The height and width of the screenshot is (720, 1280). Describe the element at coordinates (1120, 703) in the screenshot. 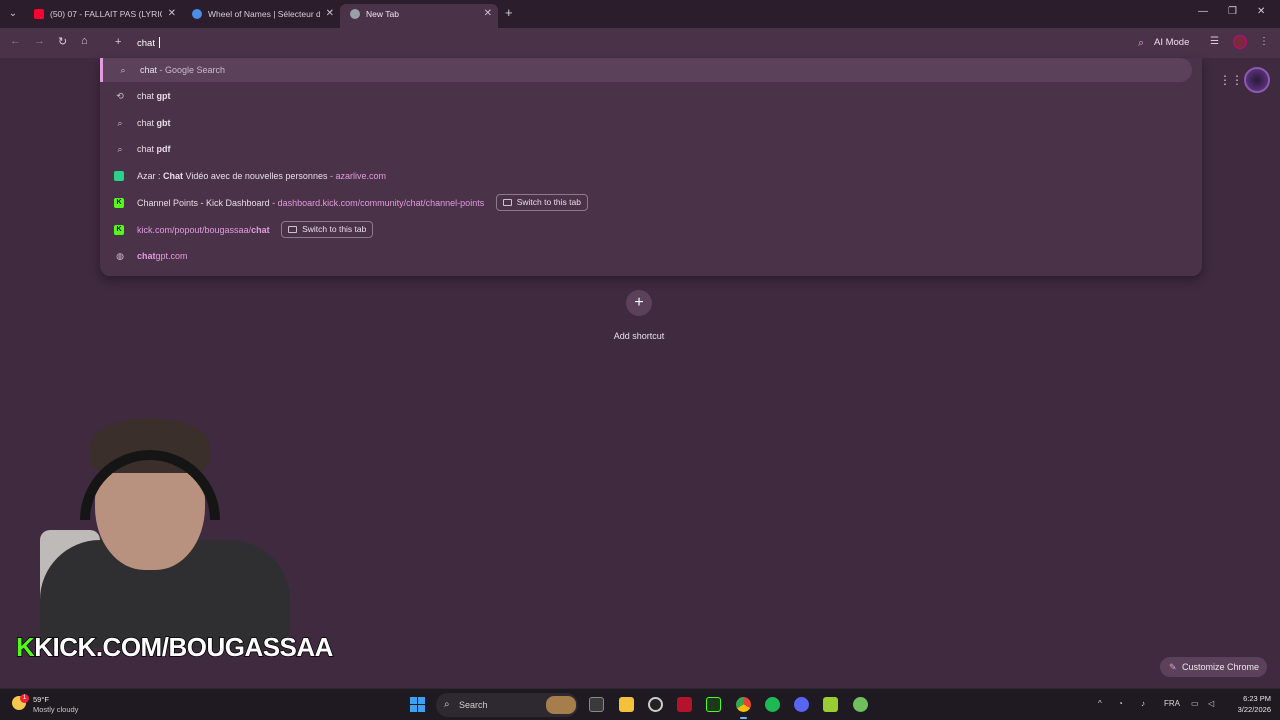

I see `network-icon: ◔` at that location.